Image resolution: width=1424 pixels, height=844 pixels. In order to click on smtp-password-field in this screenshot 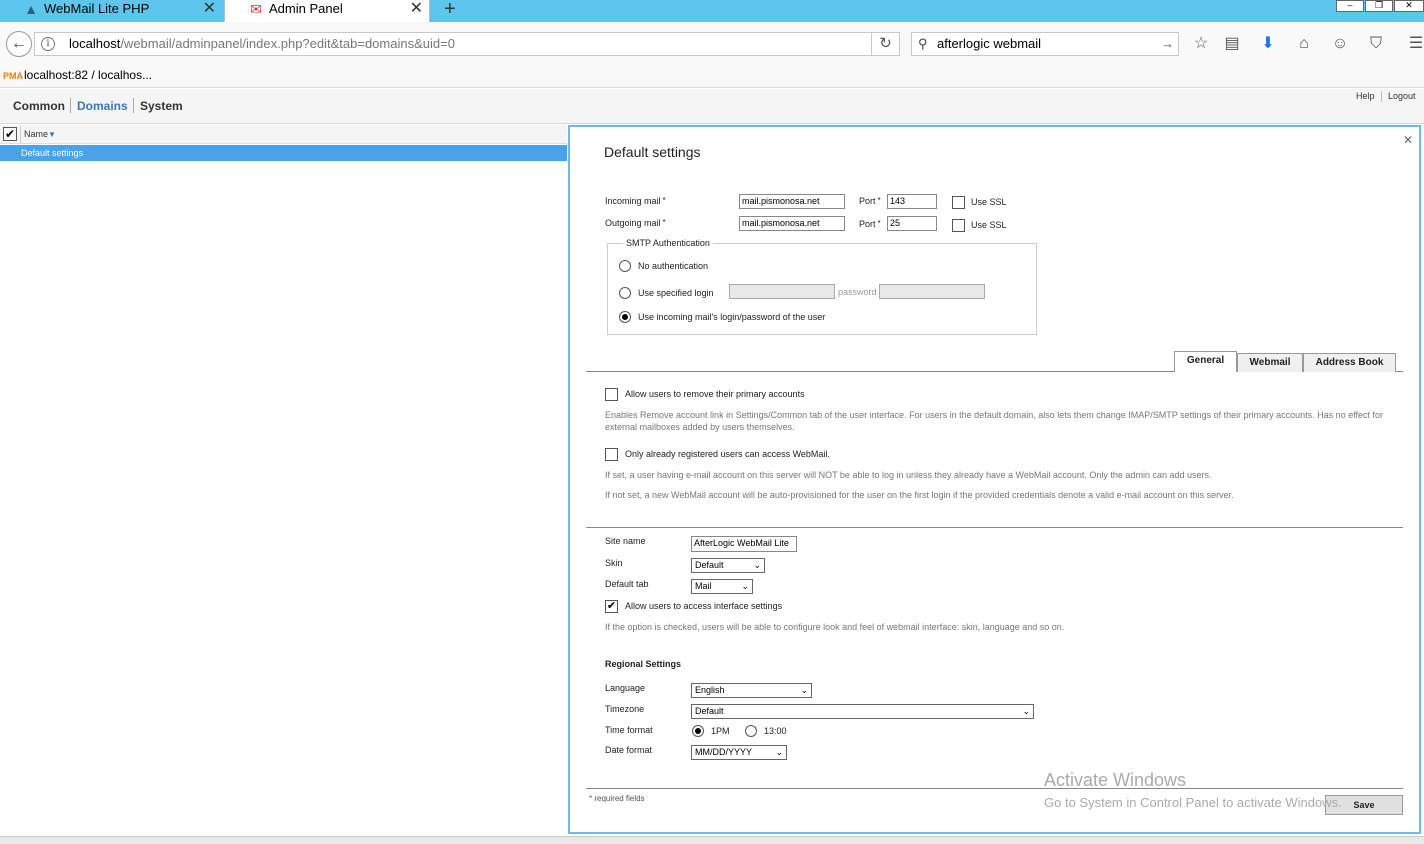, I will do `click(932, 291)`.